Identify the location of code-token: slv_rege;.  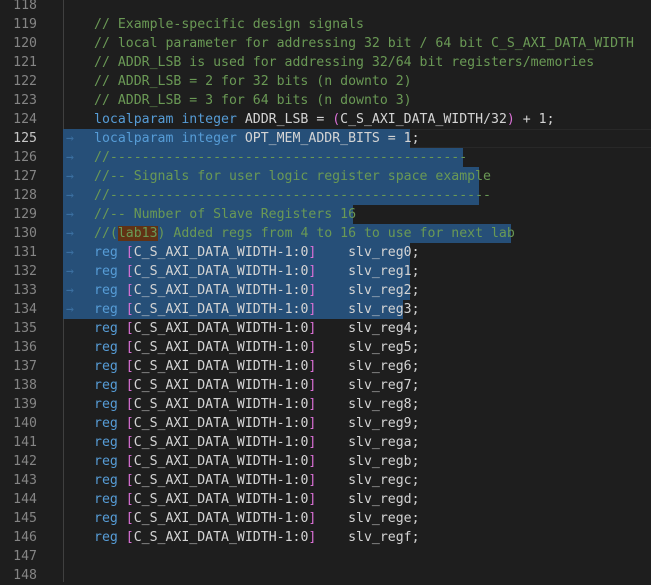
(368, 518).